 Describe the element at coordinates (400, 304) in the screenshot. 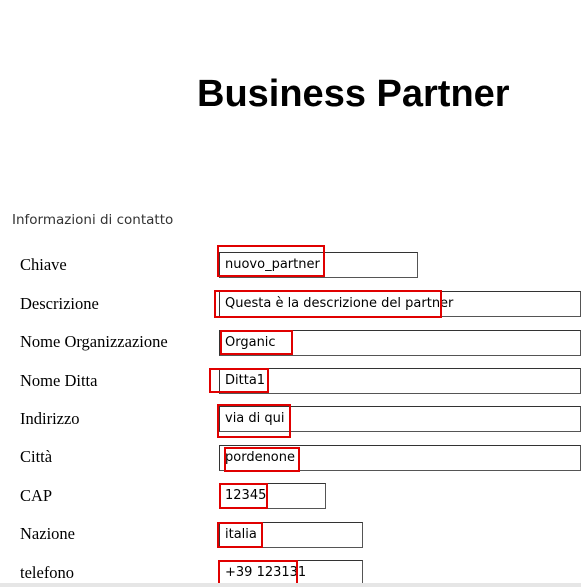

I see `descrizione-input: Questa è la descrizione del partner` at that location.